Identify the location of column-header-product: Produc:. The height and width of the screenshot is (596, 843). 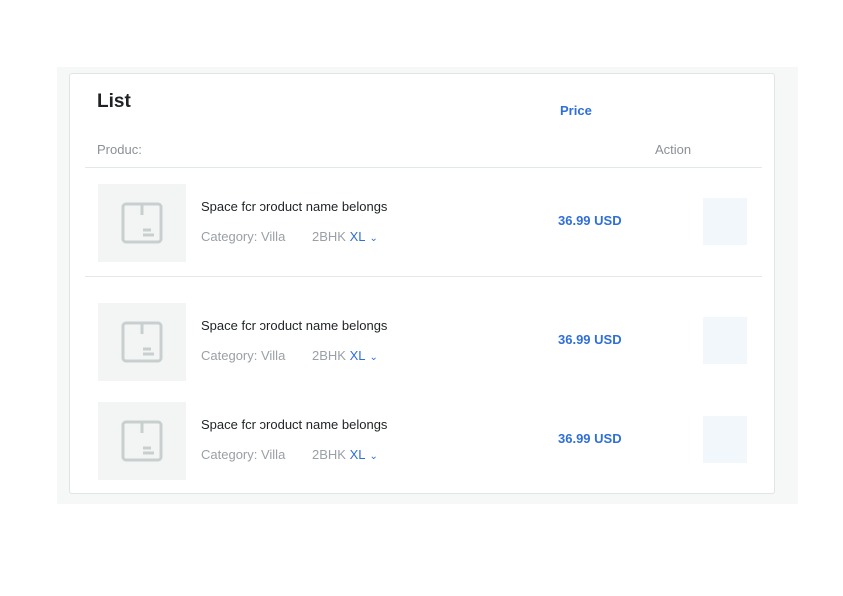
(119, 149).